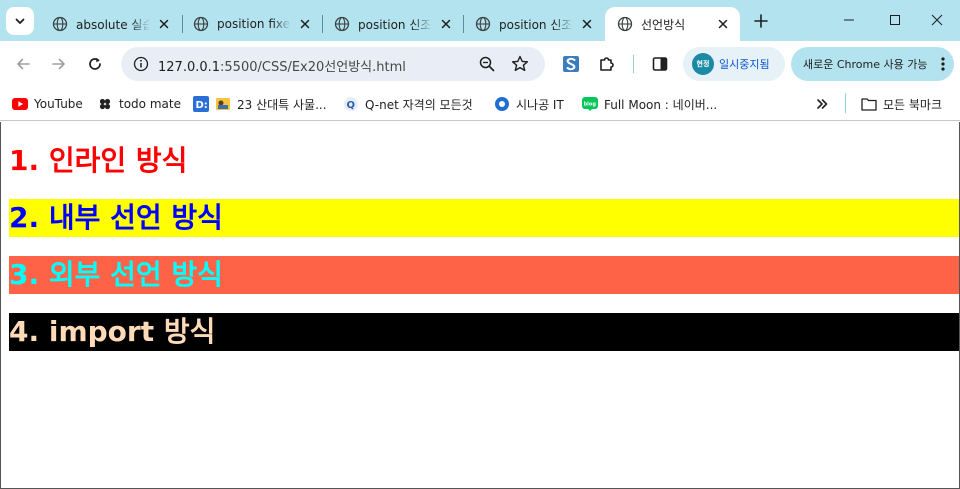 The image size is (960, 489). Describe the element at coordinates (943, 64) in the screenshot. I see `kebab-menu-icon` at that location.